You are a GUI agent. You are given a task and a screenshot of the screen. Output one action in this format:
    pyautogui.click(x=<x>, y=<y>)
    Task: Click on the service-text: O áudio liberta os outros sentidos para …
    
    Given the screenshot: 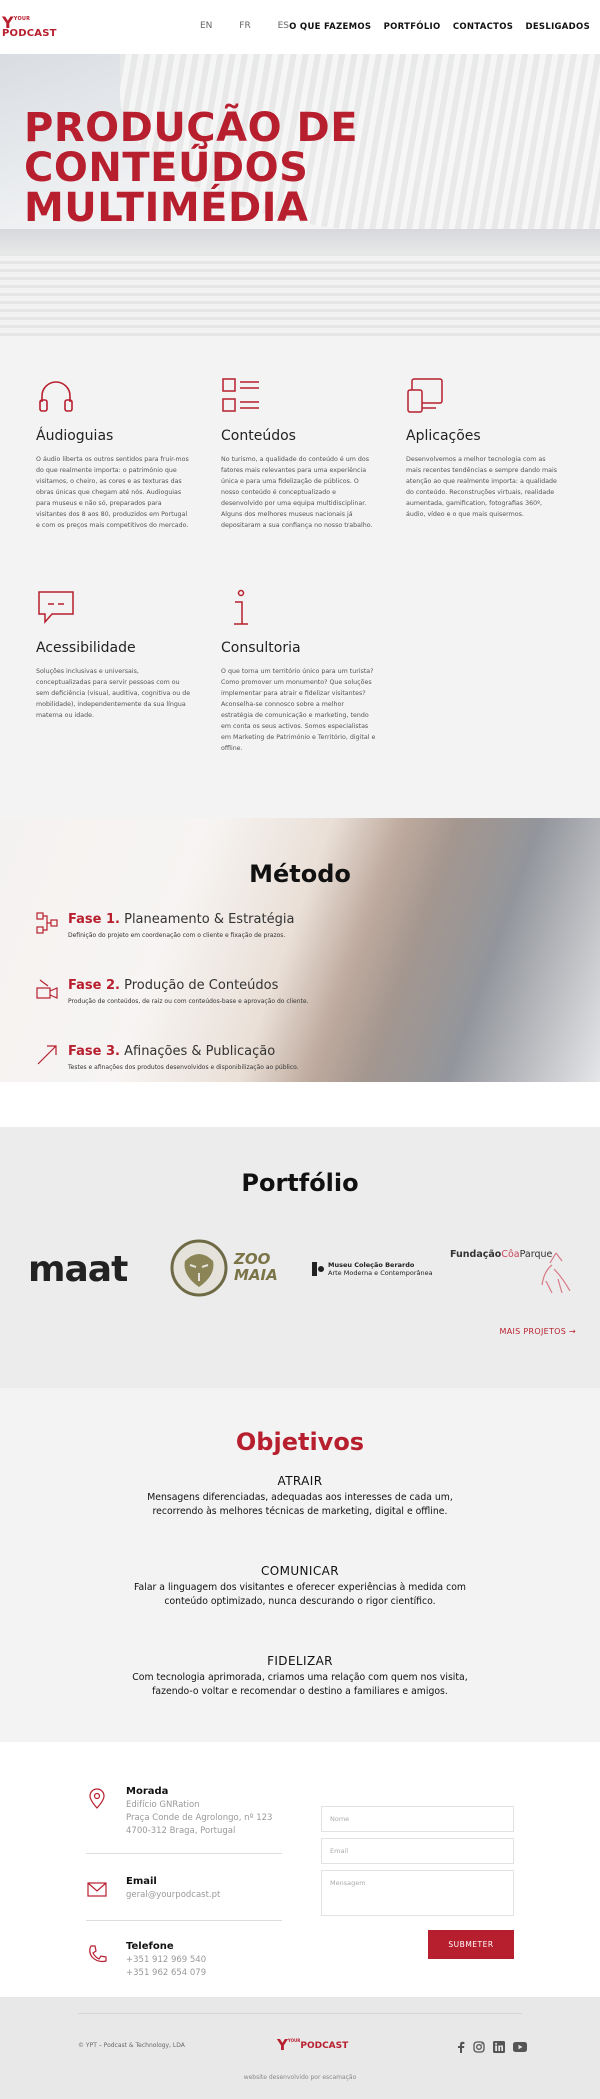 What is the action you would take?
    pyautogui.click(x=112, y=492)
    